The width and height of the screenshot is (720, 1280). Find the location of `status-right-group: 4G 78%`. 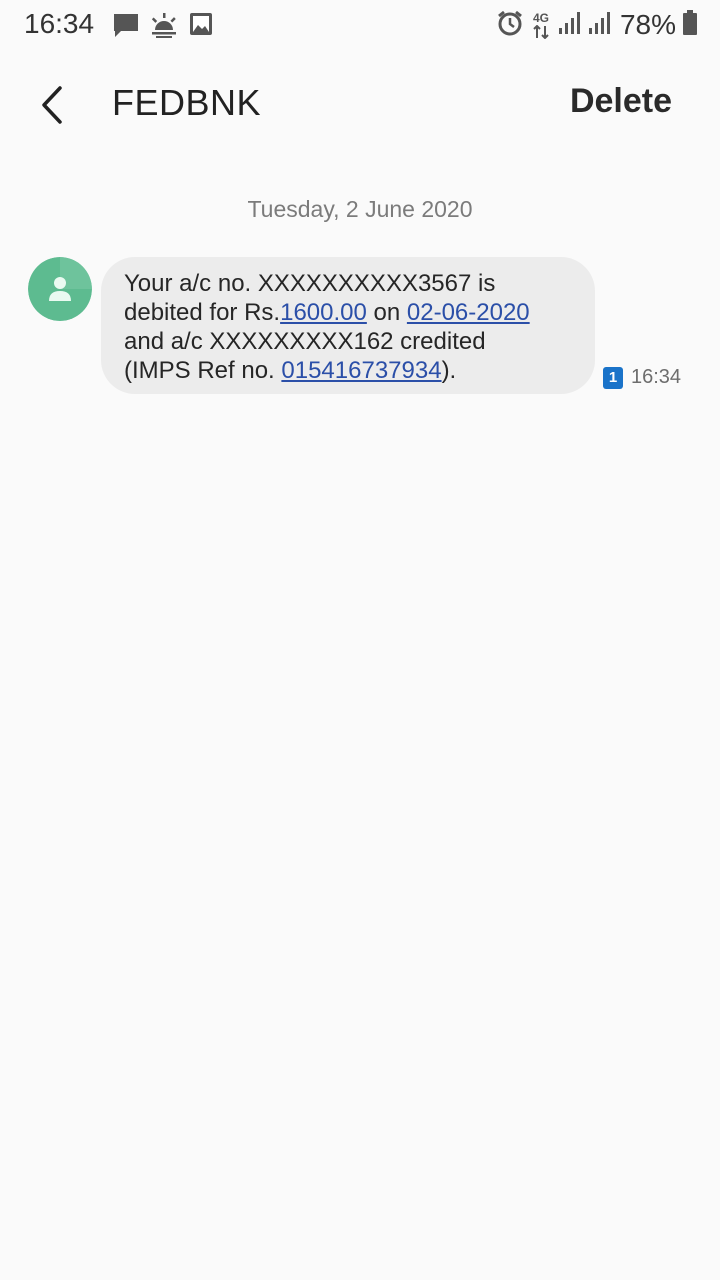

status-right-group: 4G 78% is located at coordinates (597, 25).